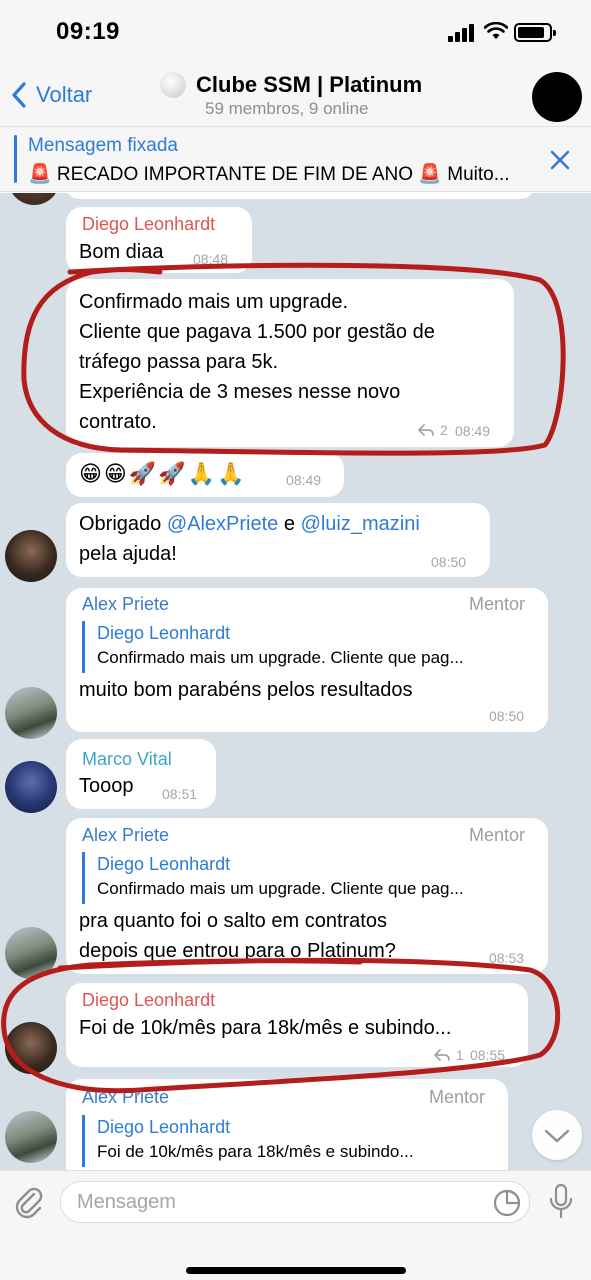 The height and width of the screenshot is (1280, 591). Describe the element at coordinates (535, 32) in the screenshot. I see `battery-icon` at that location.